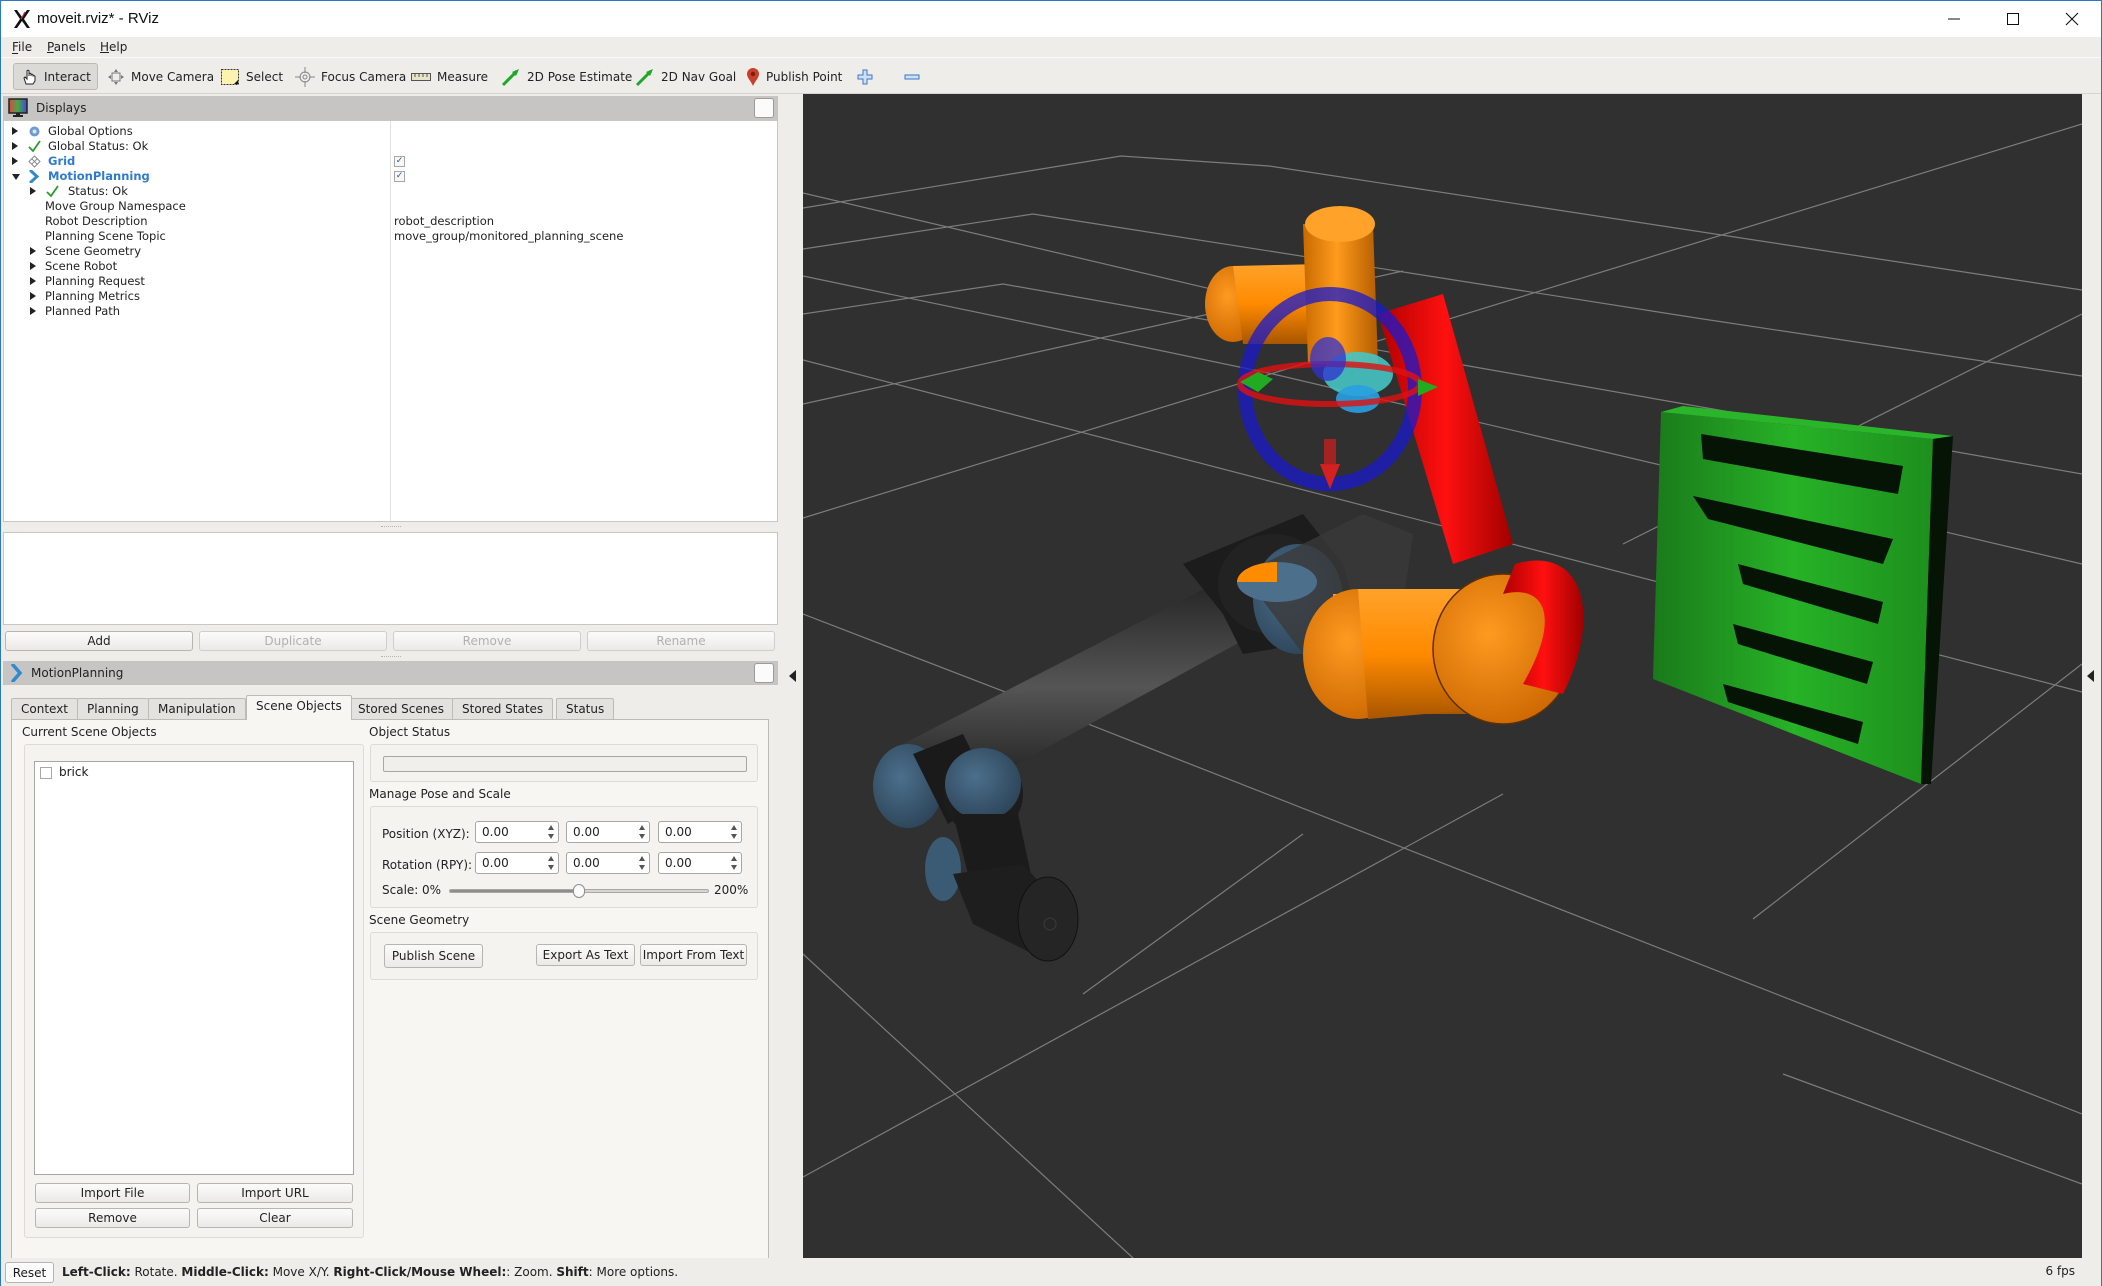 The image size is (2102, 1286). What do you see at coordinates (390, 221) in the screenshot?
I see `tree-row: Robot Description robot_description` at bounding box center [390, 221].